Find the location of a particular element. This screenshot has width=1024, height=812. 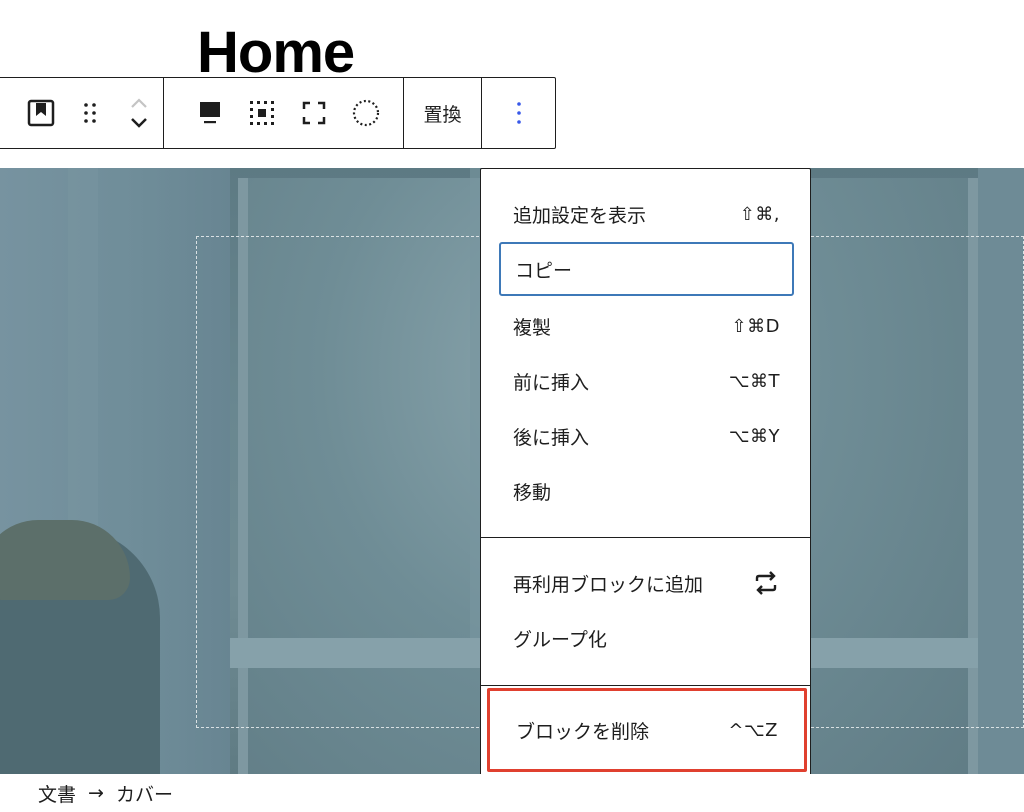

menu-item-label: ブロックを削除 is located at coordinates (583, 731).